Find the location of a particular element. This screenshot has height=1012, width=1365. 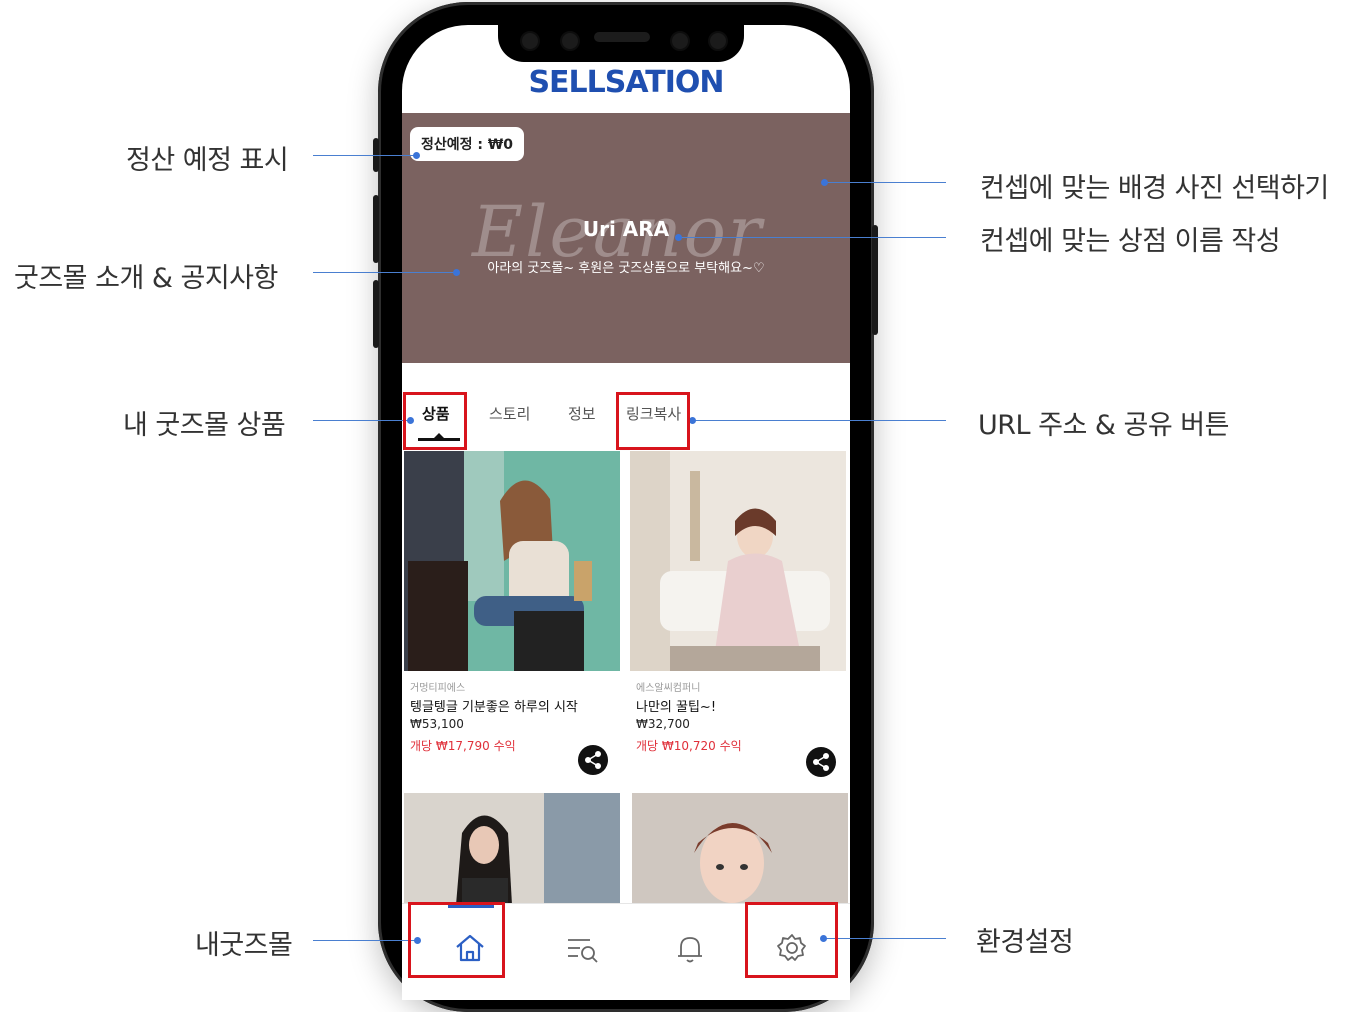

annotation-background: 컨셉에 맞는 배경 사진 선택하기 is located at coordinates (1154, 188).